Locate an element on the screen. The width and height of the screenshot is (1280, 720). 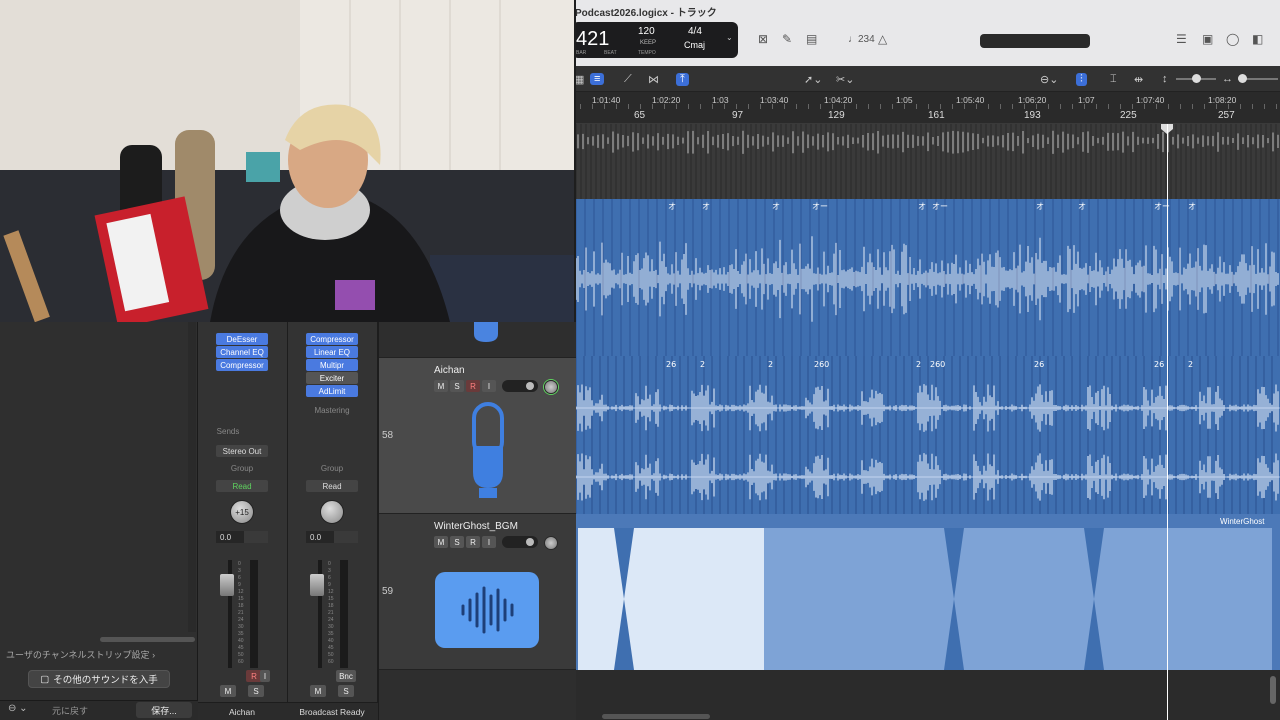
pan-knob is located at coordinates (332, 512).